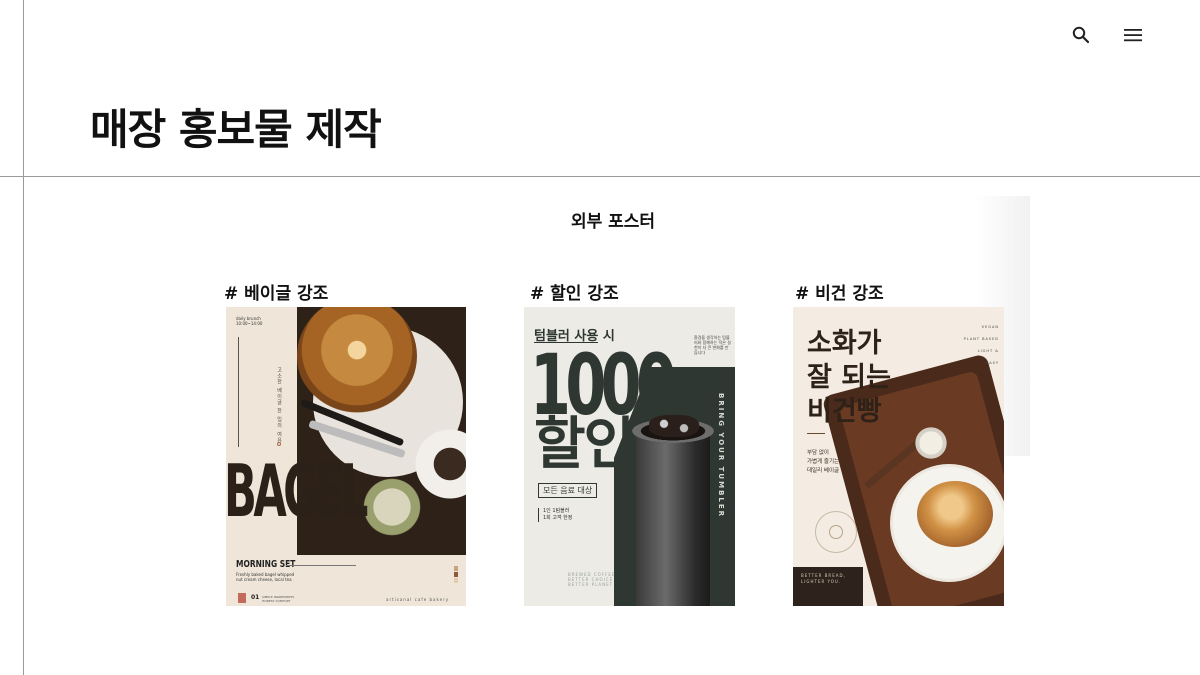 Image resolution: width=1200 pixels, height=675 pixels. I want to click on poster-bottom-right: artisanal cafe bakery, so click(418, 599).